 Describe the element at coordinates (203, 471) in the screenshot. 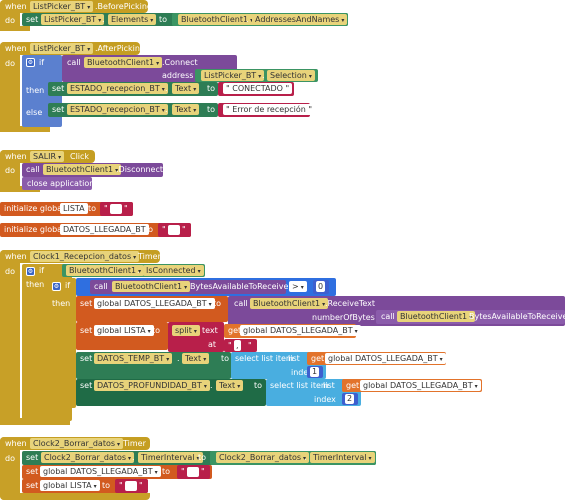

I see `quote-right: "` at that location.